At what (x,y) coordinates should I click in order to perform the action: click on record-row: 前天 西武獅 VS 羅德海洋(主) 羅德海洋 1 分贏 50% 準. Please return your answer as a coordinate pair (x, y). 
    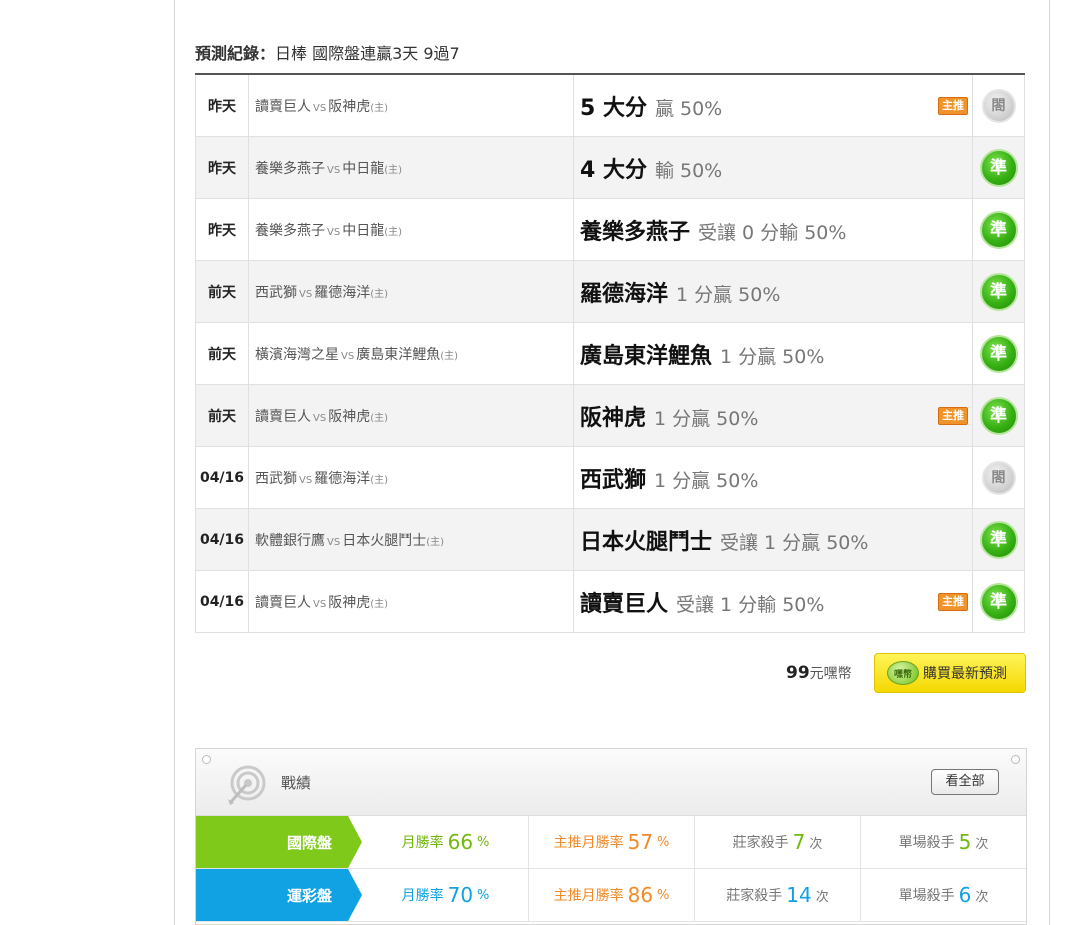
    Looking at the image, I should click on (610, 291).